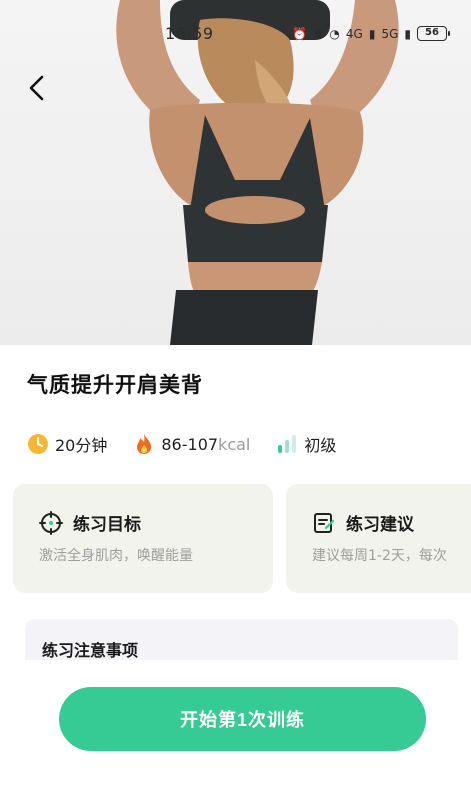  What do you see at coordinates (143, 538) in the screenshot?
I see `card-goal: 练习目标 激活全身肌肉，唤醒能量` at bounding box center [143, 538].